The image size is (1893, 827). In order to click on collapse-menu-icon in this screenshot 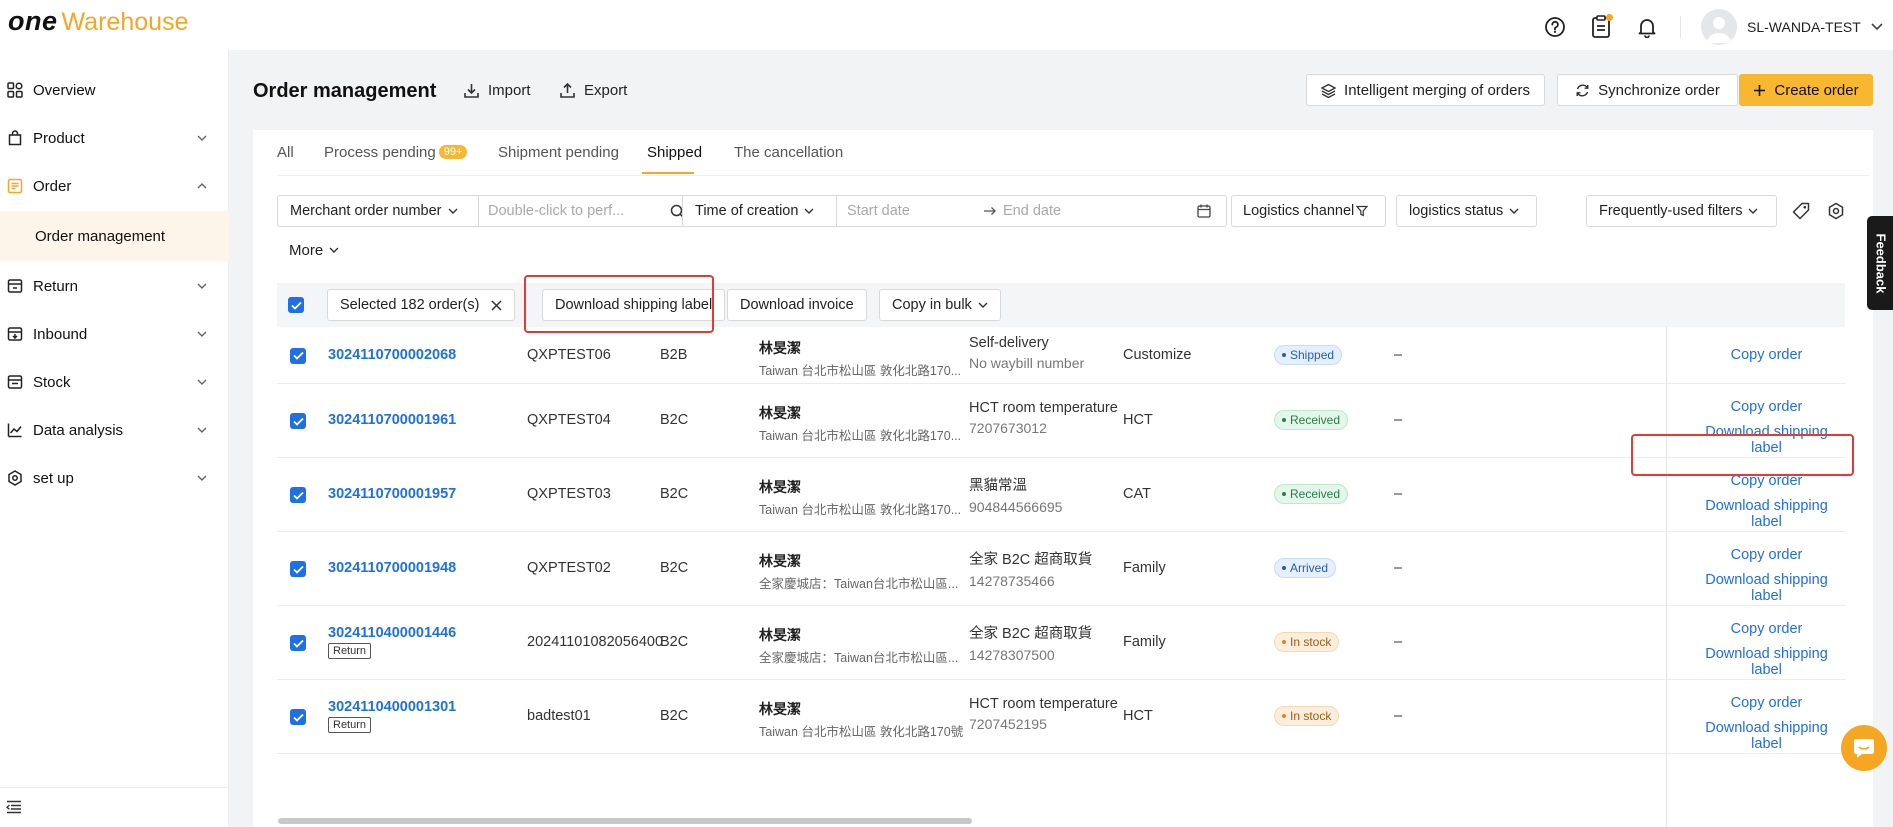, I will do `click(14, 807)`.